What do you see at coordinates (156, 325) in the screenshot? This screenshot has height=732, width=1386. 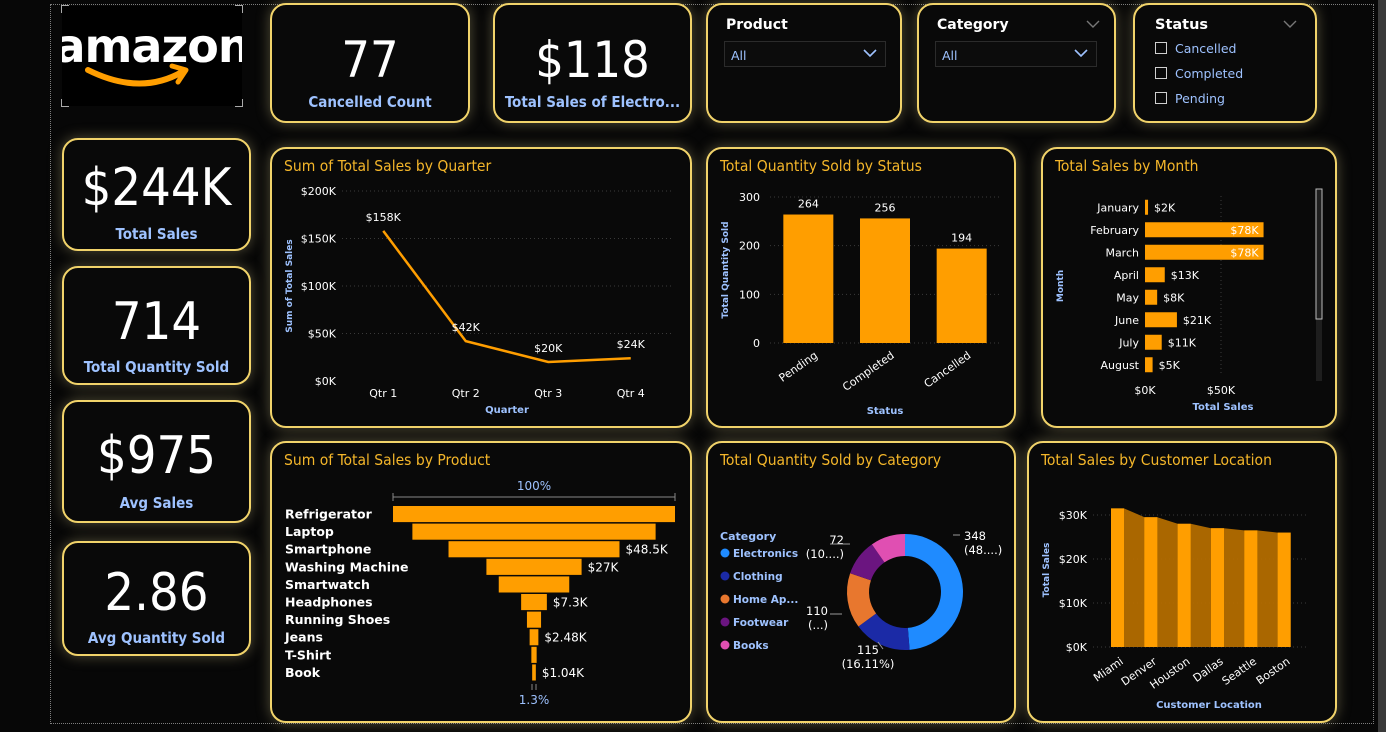 I see `kpi-total-quantity: 714 Total Quantity Sold` at bounding box center [156, 325].